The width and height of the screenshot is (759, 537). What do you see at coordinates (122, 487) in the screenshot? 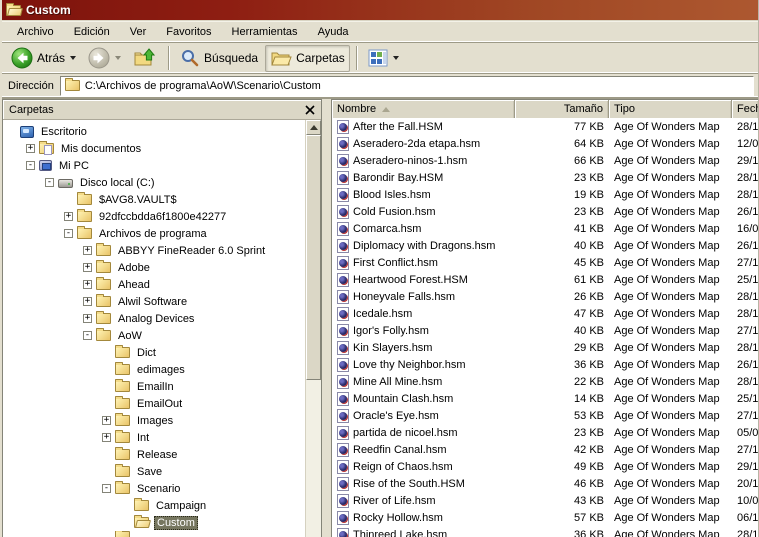
I see `folder-icon` at bounding box center [122, 487].